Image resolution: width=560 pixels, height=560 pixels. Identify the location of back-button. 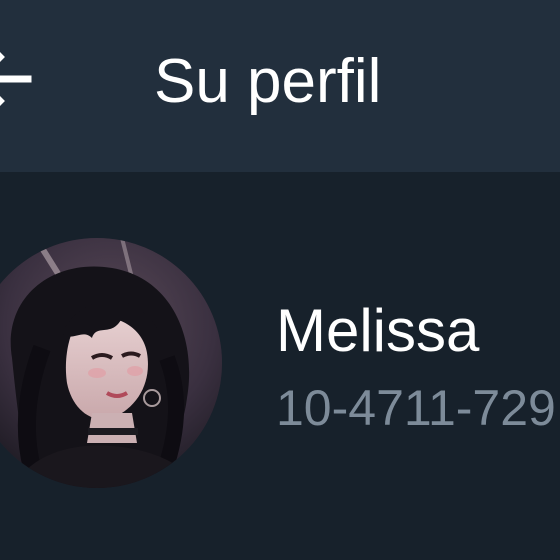
(20, 79).